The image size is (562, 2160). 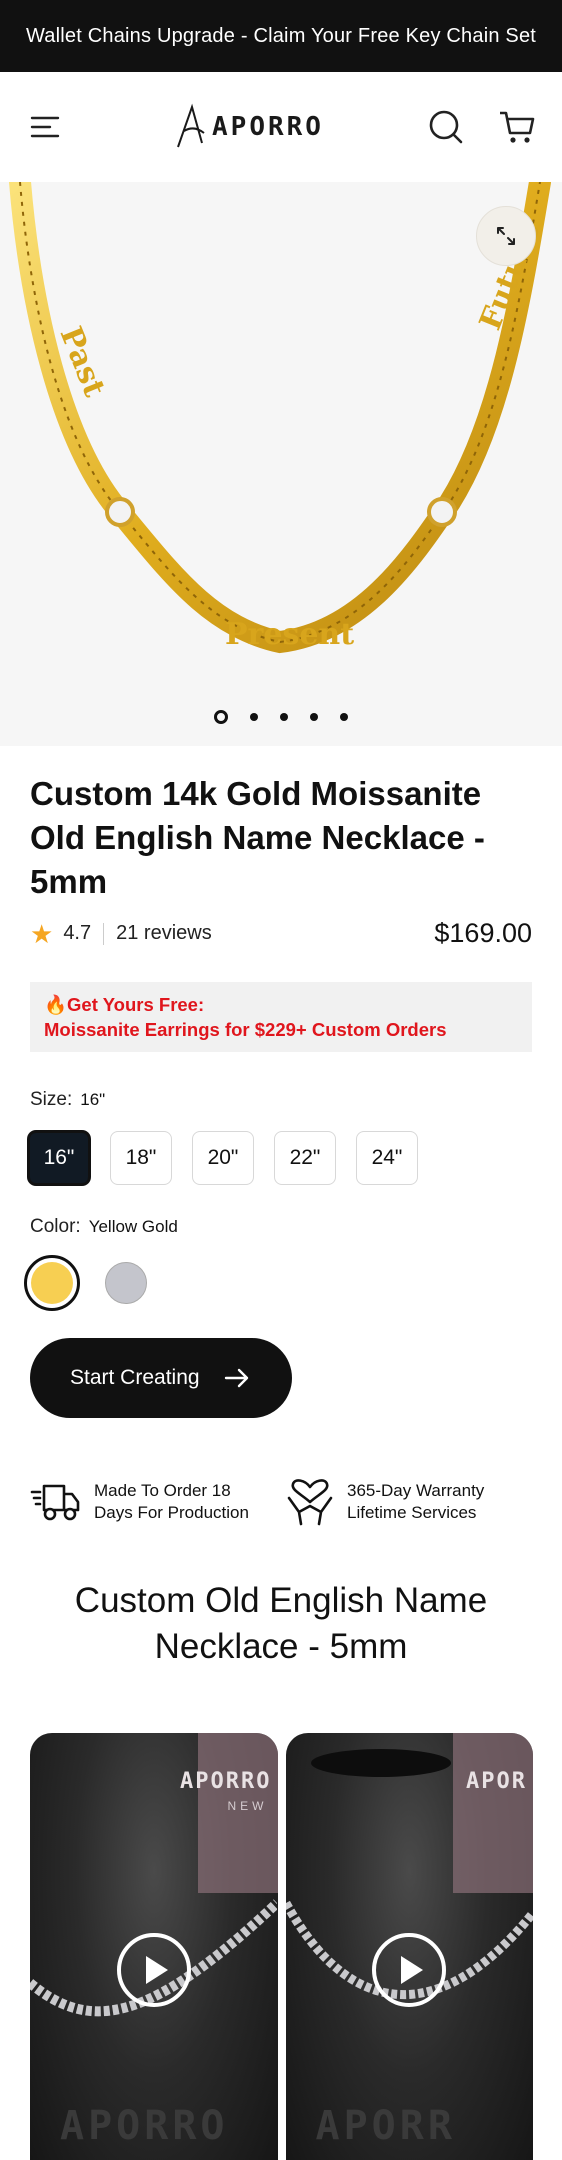 What do you see at coordinates (46, 127) in the screenshot?
I see `hamburger-menu-icon` at bounding box center [46, 127].